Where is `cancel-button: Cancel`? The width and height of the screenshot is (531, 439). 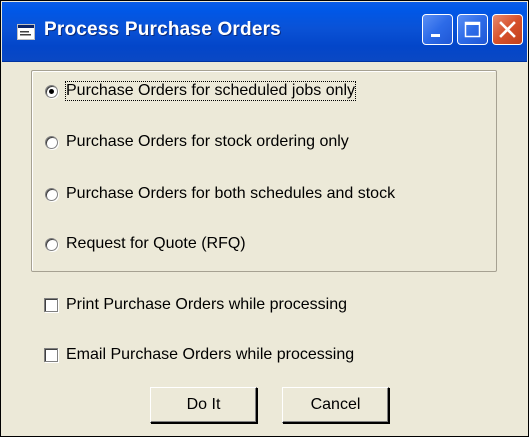
cancel-button: Cancel is located at coordinates (335, 405).